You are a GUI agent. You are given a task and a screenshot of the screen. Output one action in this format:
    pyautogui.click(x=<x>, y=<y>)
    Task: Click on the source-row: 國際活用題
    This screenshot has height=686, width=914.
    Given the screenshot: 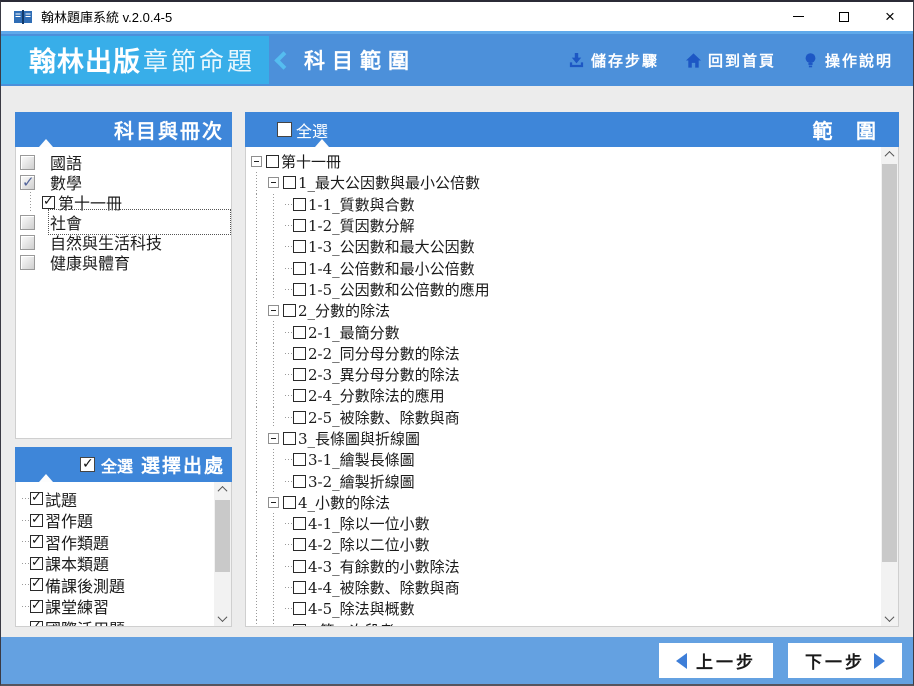 What is the action you would take?
    pyautogui.click(x=123, y=621)
    